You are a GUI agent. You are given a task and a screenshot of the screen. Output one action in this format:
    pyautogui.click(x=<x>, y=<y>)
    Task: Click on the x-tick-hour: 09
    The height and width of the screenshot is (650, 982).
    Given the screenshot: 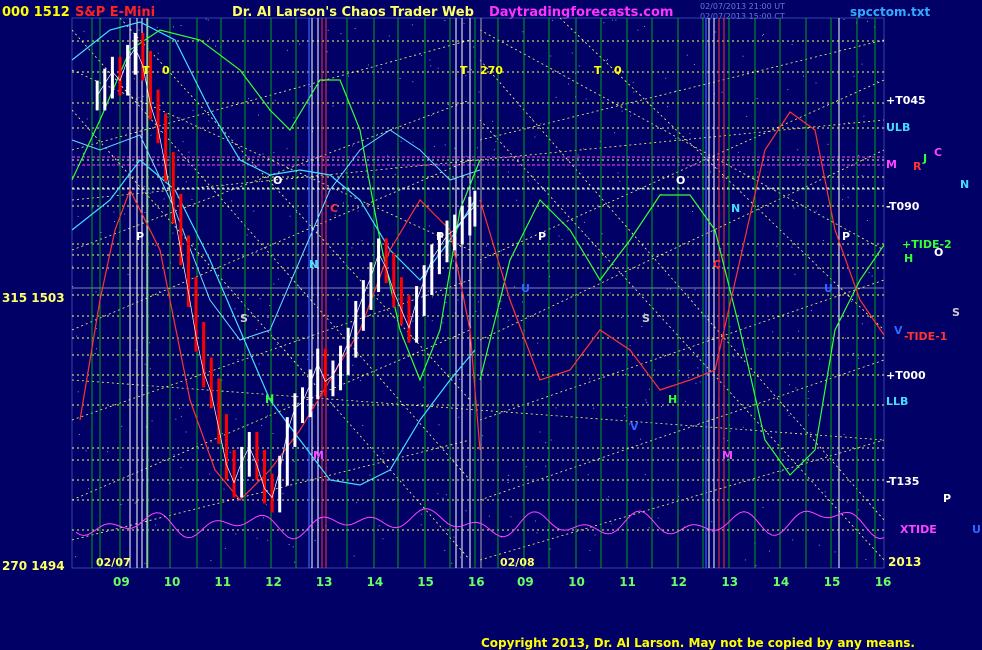 What is the action you would take?
    pyautogui.click(x=121, y=582)
    